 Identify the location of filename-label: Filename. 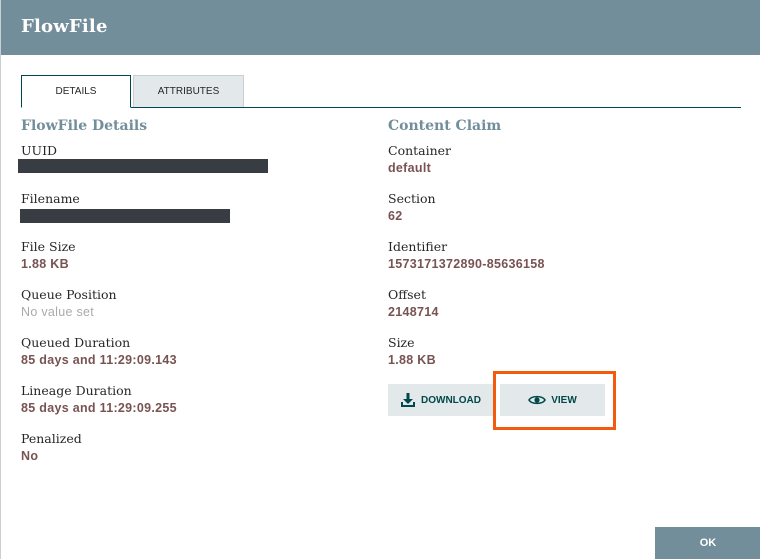
(50, 198).